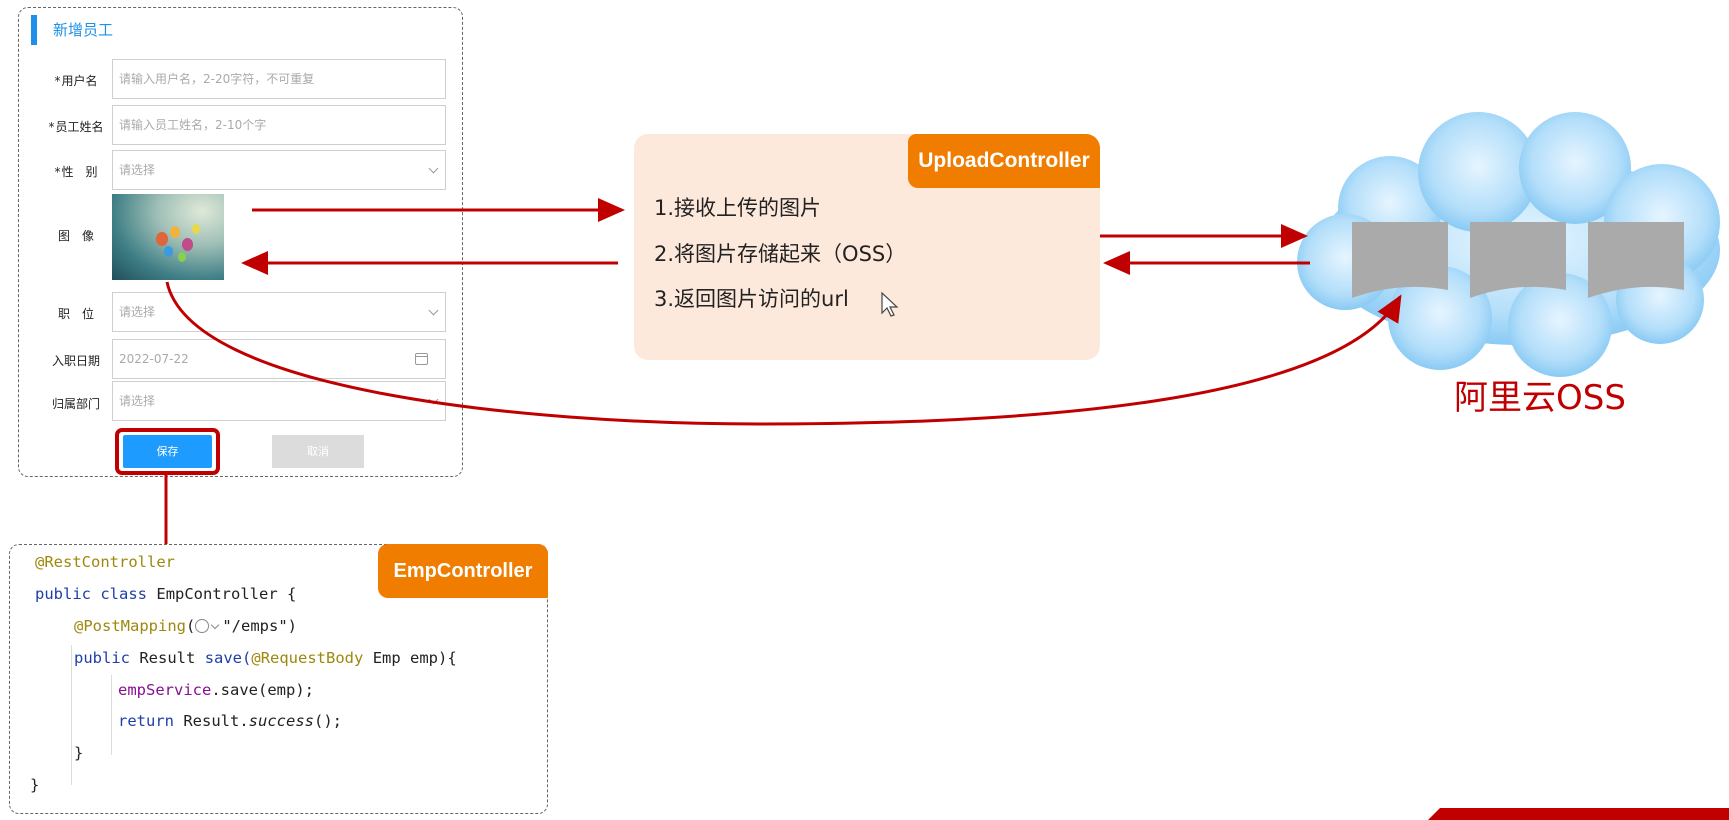 The width and height of the screenshot is (1729, 820). Describe the element at coordinates (1540, 398) in the screenshot. I see `oss-label: 阿里云OSS` at that location.